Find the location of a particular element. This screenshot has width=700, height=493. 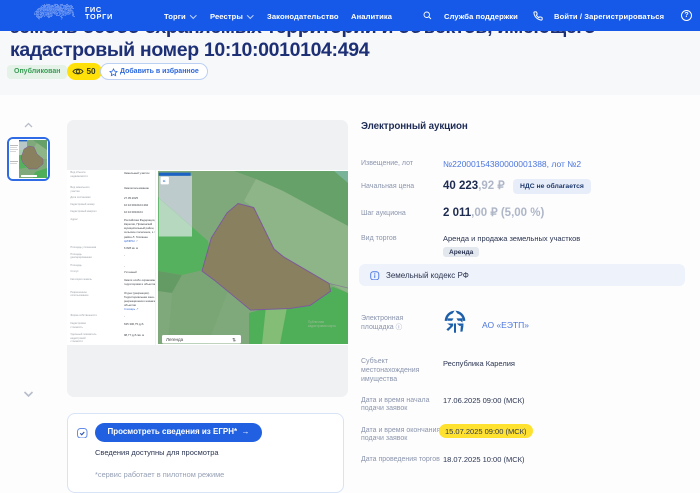

svg-text: Легенда is located at coordinates (175, 339).